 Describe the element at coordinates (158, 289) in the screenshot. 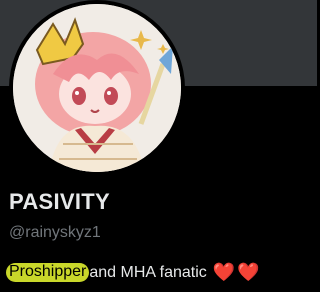

I see `bottom-edge` at that location.